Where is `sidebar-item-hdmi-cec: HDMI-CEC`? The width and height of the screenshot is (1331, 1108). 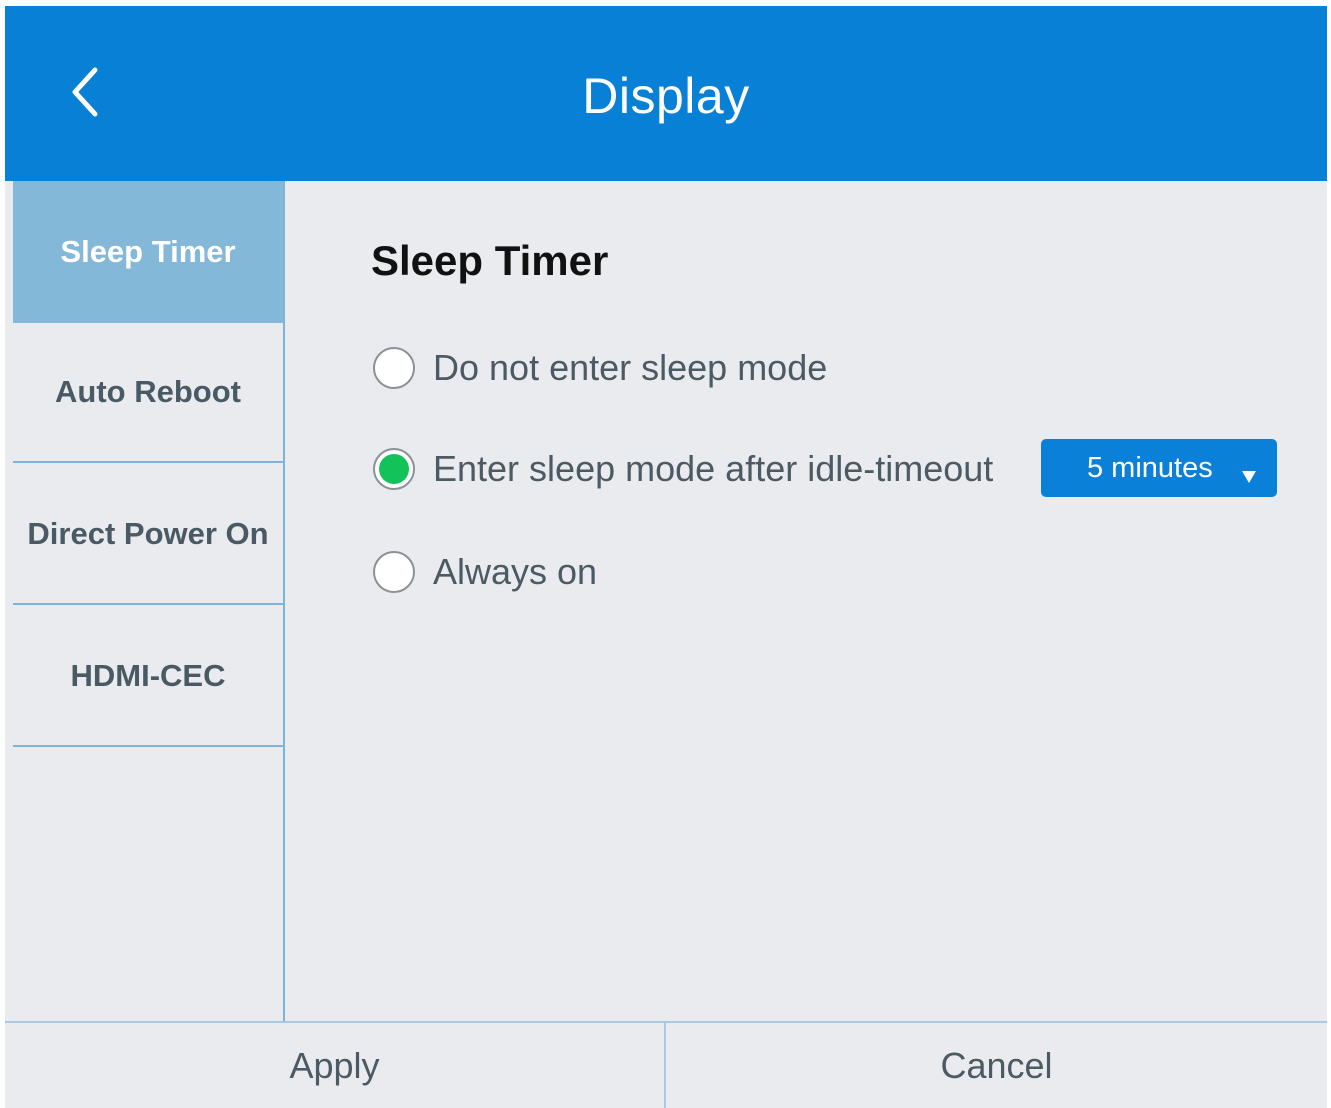
sidebar-item-hdmi-cec: HDMI-CEC is located at coordinates (148, 677).